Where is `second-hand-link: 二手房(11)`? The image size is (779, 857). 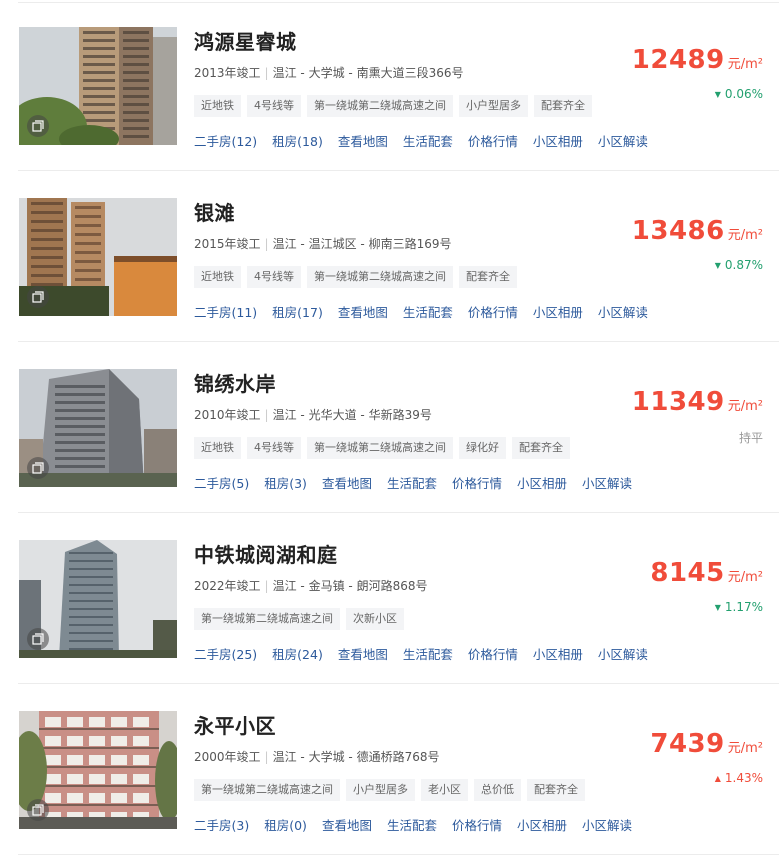 second-hand-link: 二手房(11) is located at coordinates (225, 312).